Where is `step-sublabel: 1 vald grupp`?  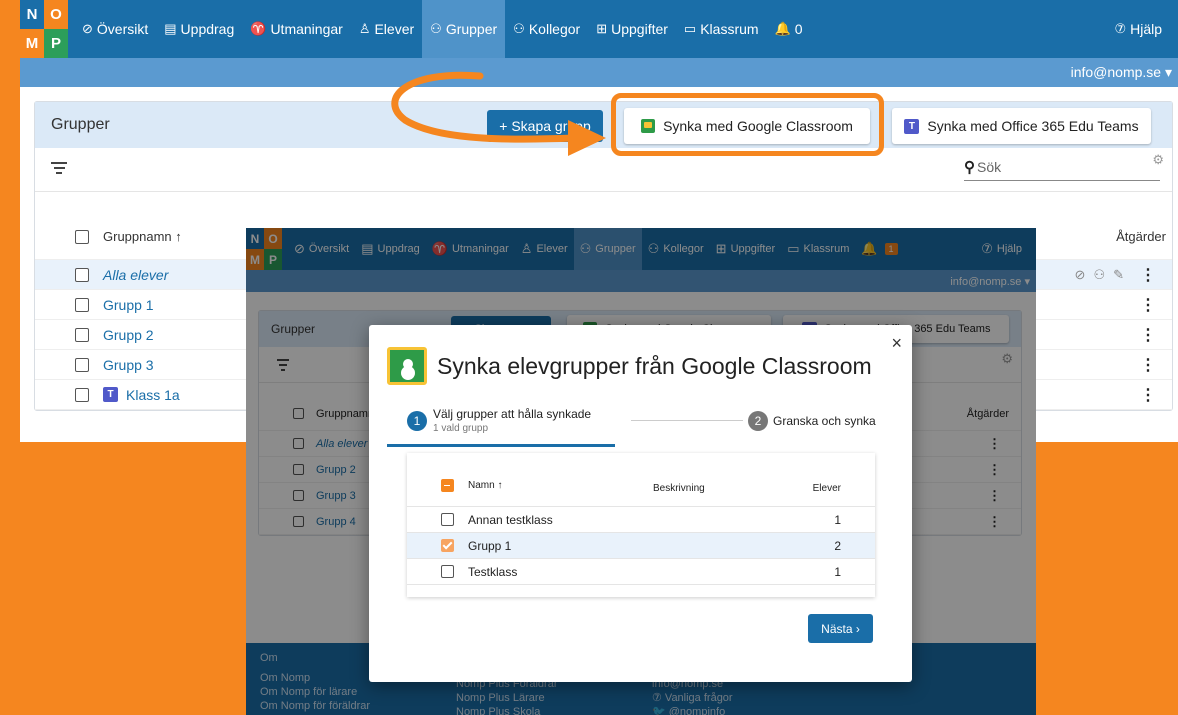
step-sublabel: 1 vald grupp is located at coordinates (461, 428).